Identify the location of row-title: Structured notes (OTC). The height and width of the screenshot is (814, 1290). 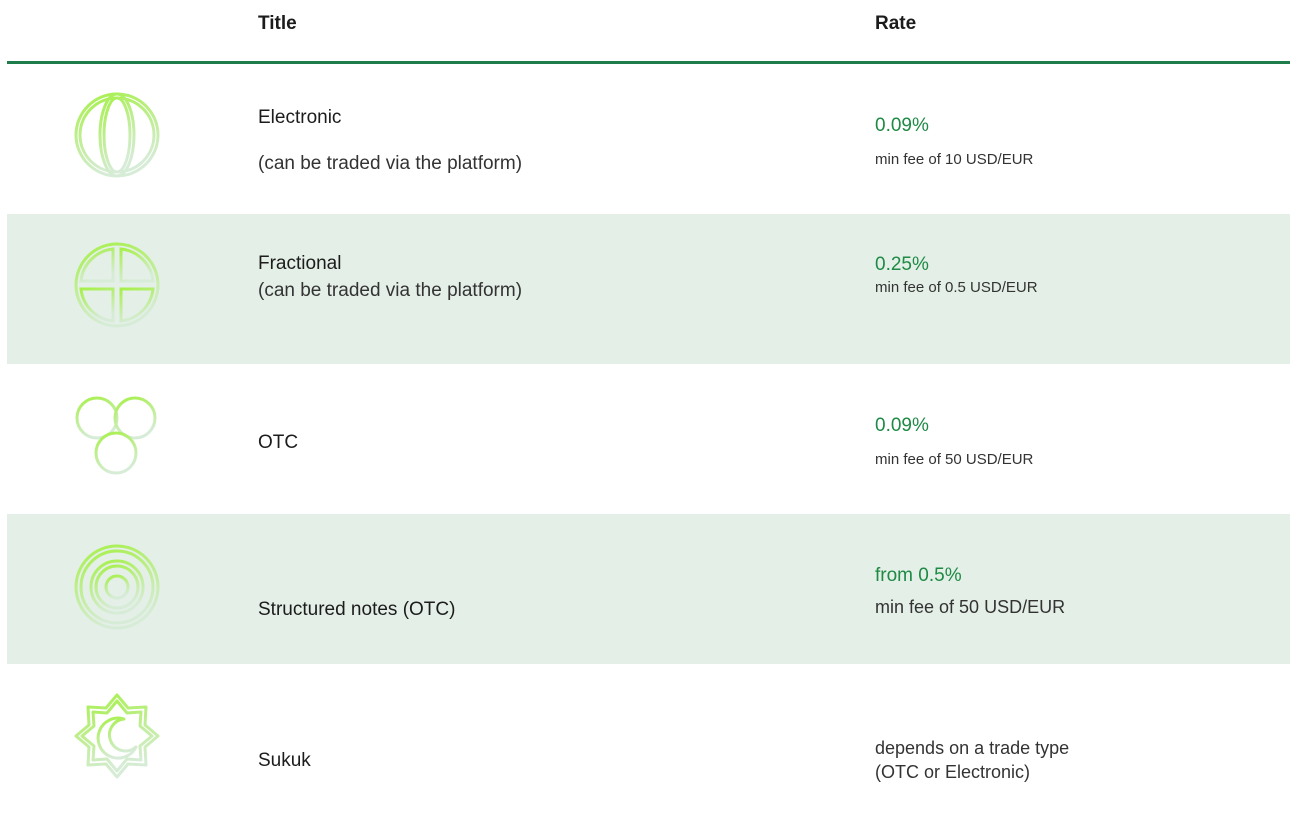
(357, 609).